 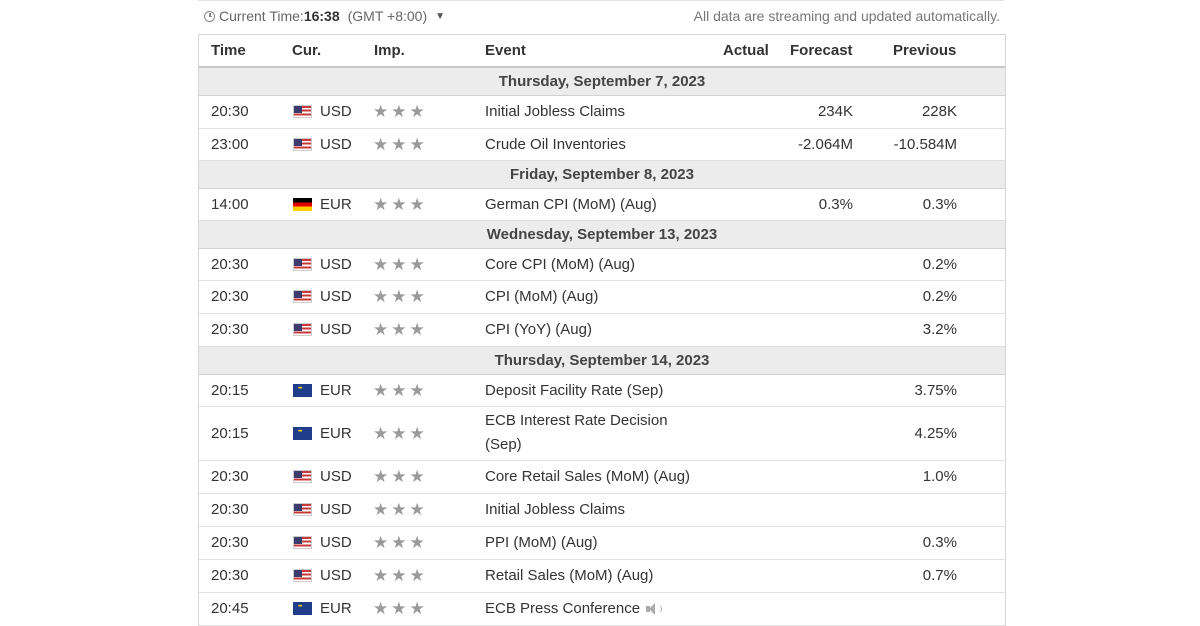 I want to click on event-time: 20:45, so click(x=230, y=608).